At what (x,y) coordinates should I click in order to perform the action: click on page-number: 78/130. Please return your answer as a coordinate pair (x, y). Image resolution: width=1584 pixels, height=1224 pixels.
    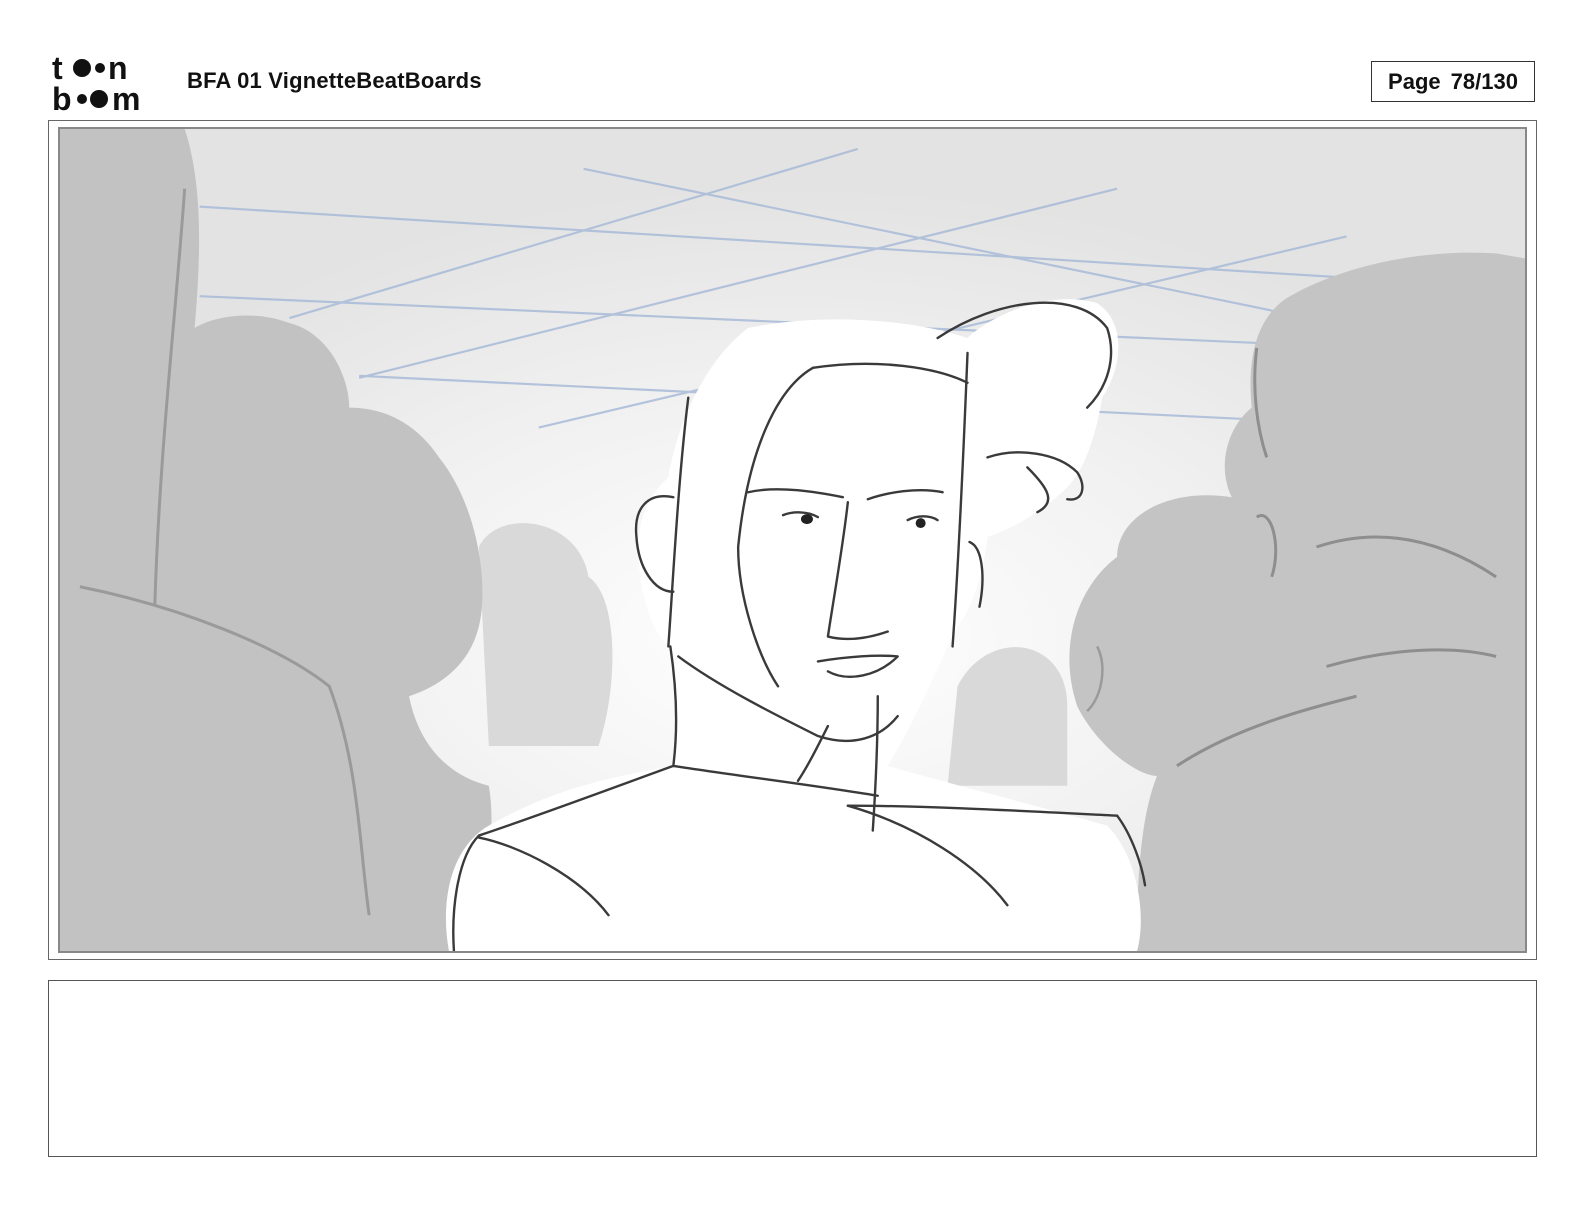
    Looking at the image, I should click on (1484, 81).